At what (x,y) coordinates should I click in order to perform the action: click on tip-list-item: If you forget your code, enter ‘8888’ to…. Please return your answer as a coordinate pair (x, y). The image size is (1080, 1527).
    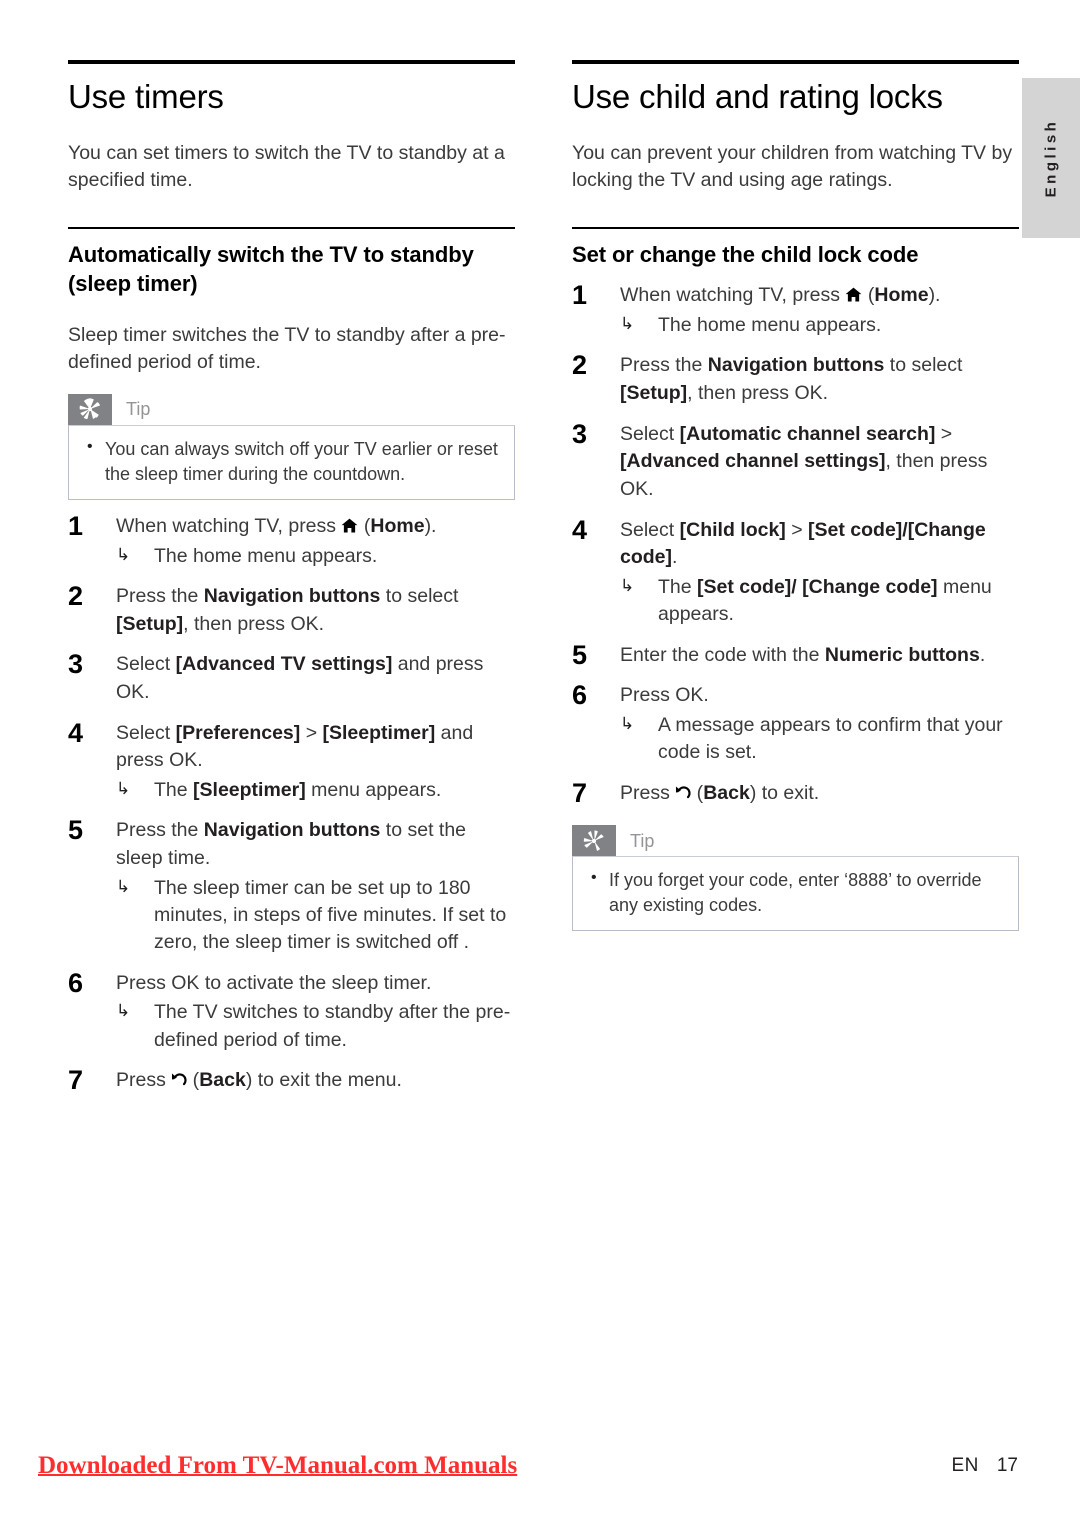
    Looking at the image, I should click on (795, 892).